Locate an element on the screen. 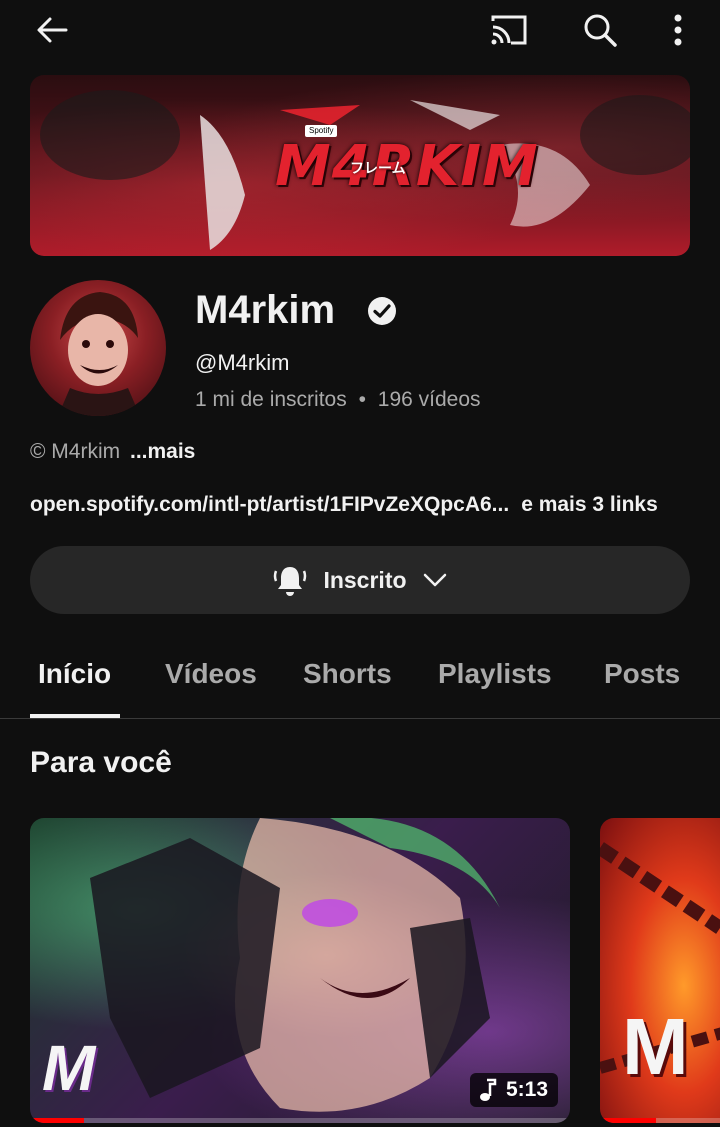 Image resolution: width=720 pixels, height=1127 pixels. thumbnail-logo: M is located at coordinates (69, 1068).